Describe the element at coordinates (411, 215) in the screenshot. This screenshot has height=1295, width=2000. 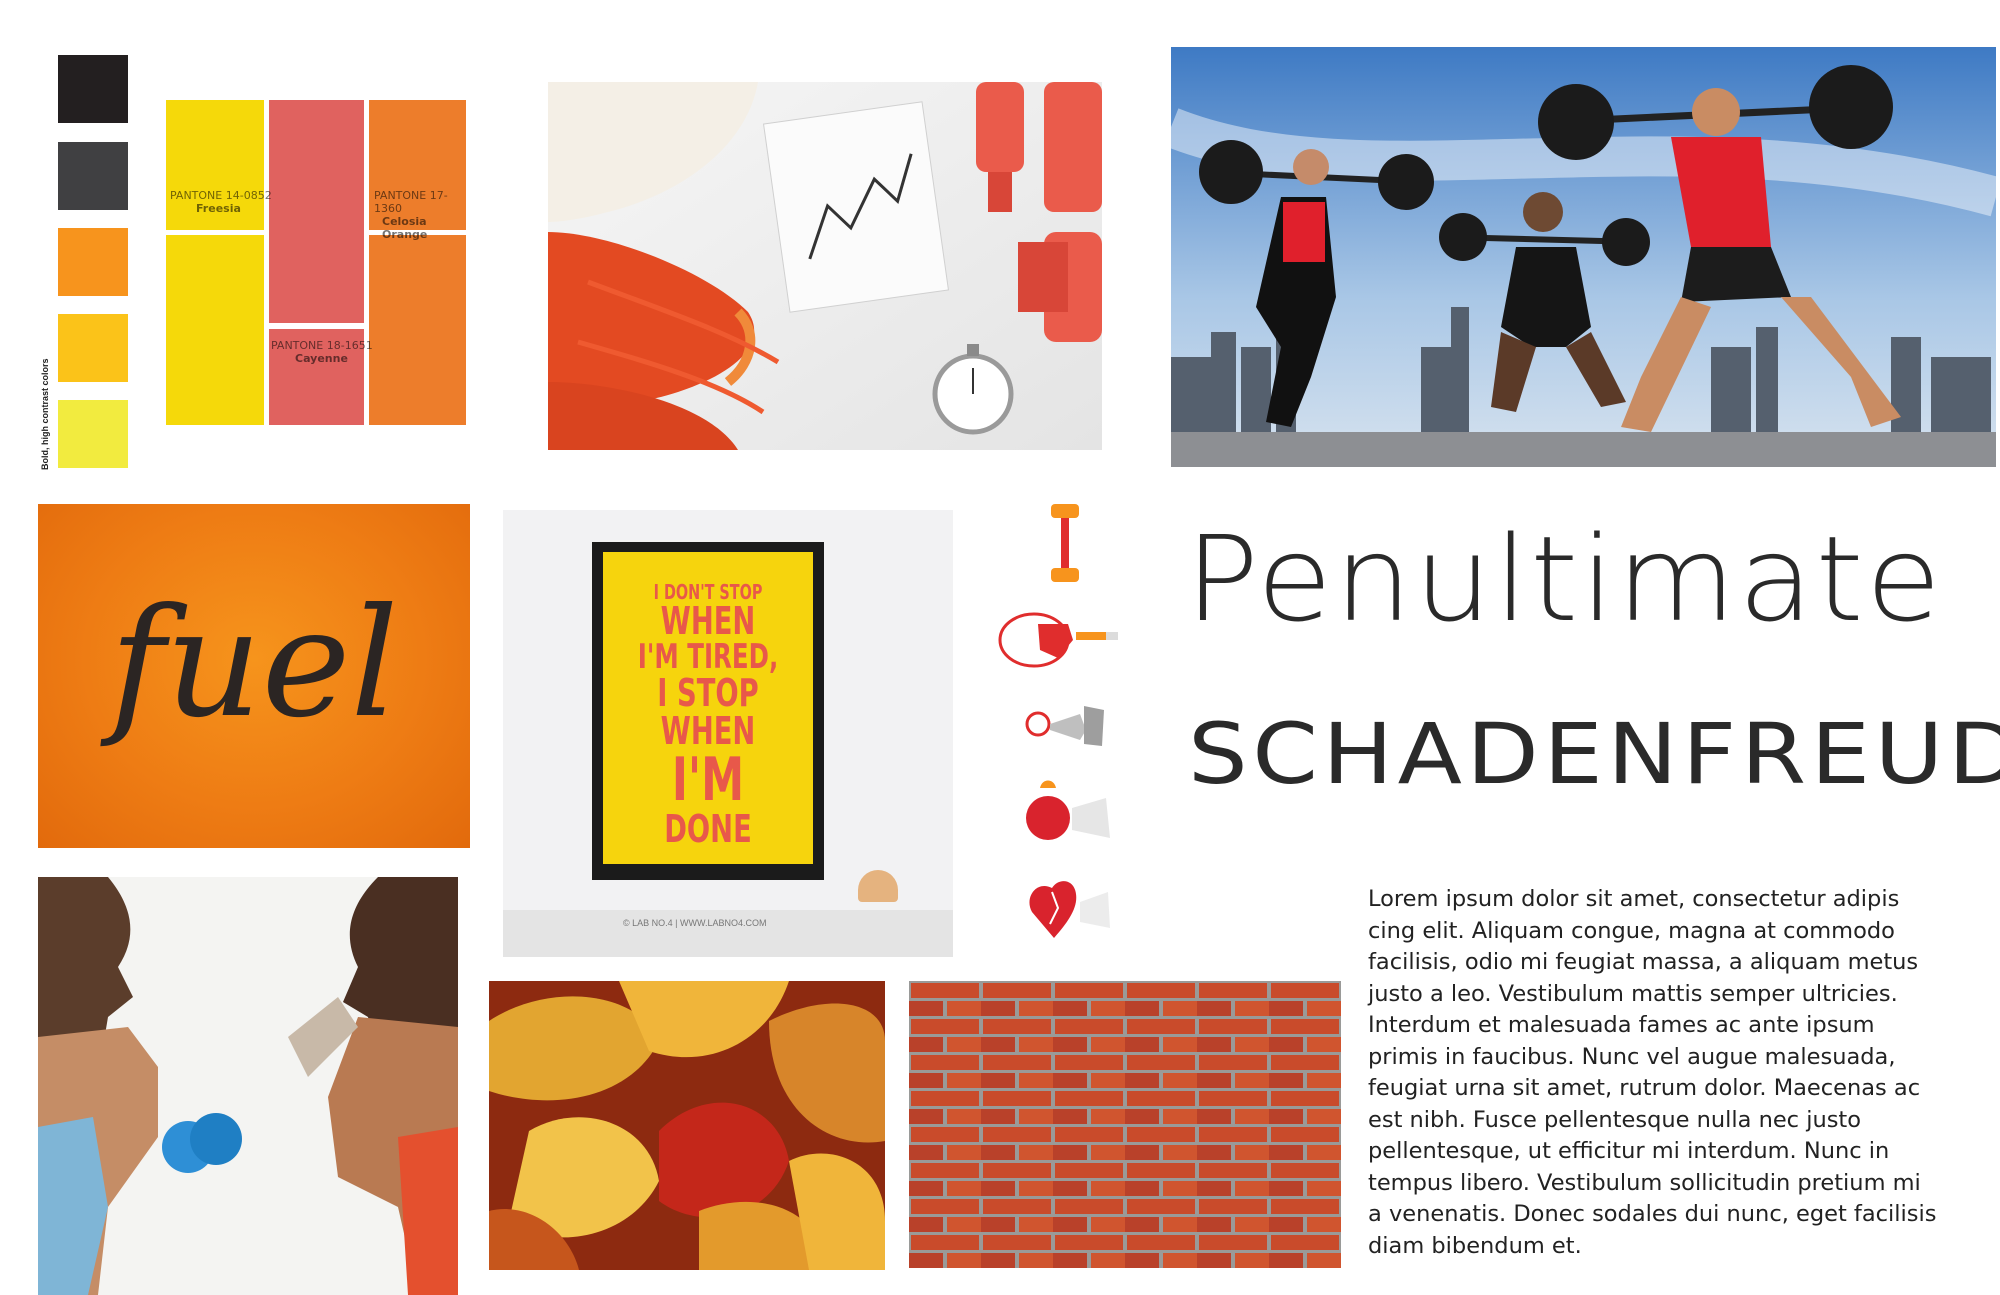
I see `pantone-celosia-label: PANTONE 17-1360 Celosia Orange` at that location.